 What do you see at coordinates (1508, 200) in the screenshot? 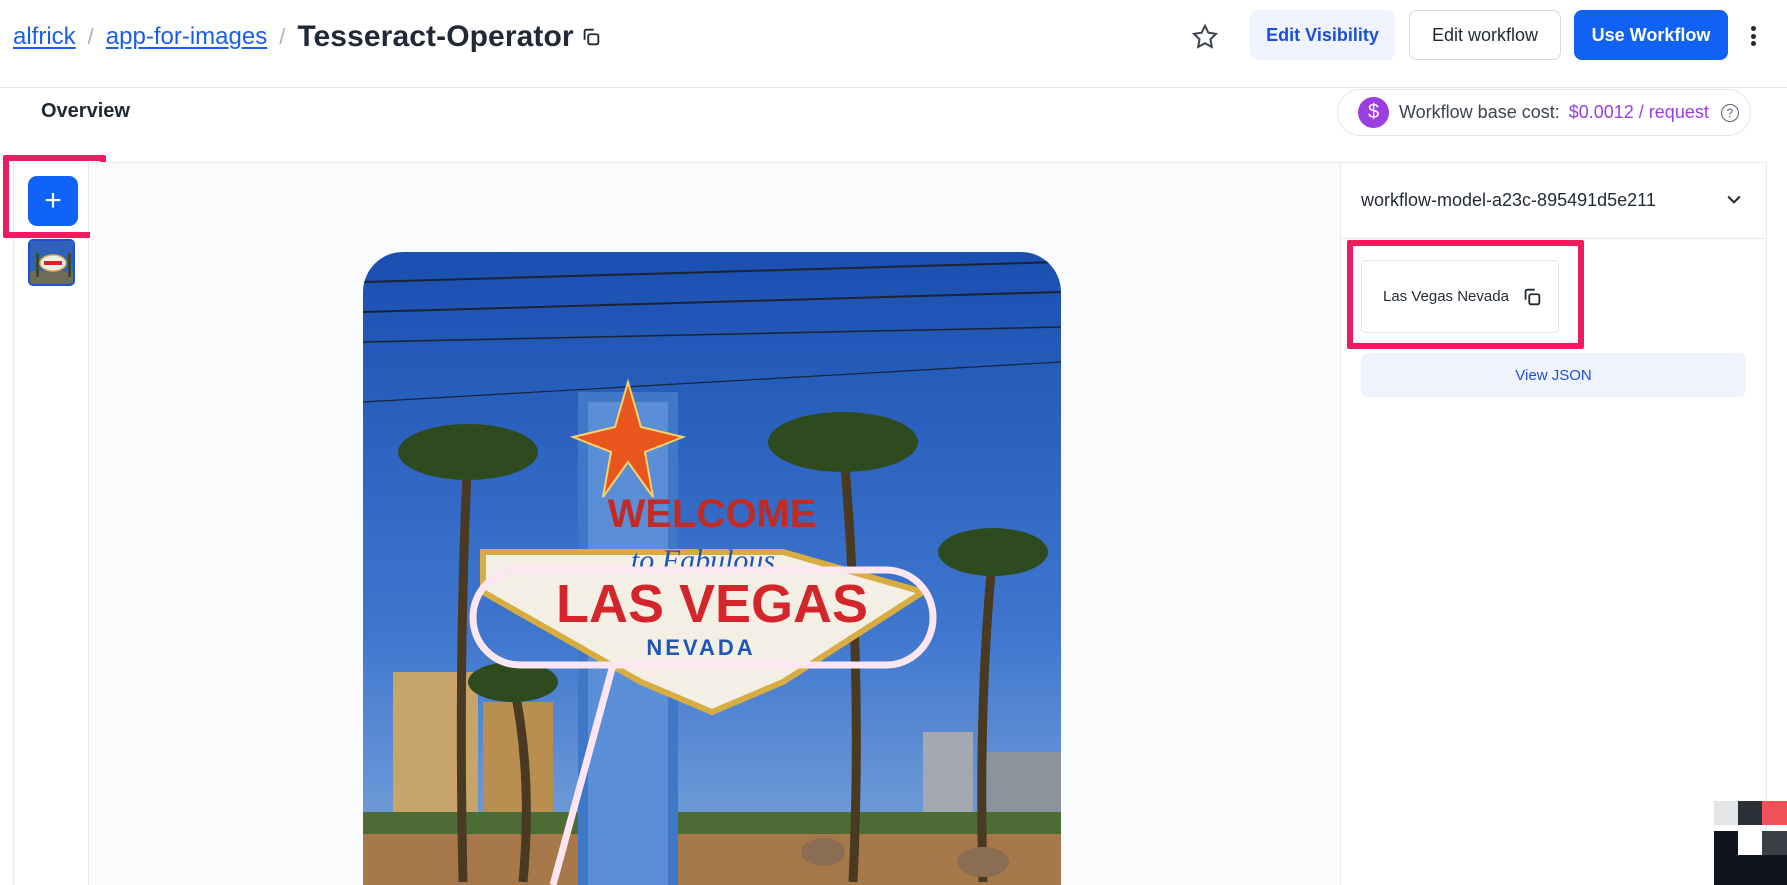
I see `model-name: workflow-model-a23c-895491d5e211` at bounding box center [1508, 200].